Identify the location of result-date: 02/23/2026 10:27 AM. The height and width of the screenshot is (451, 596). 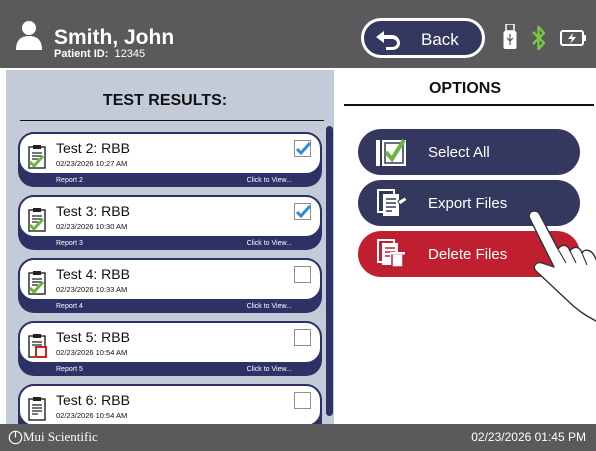
(92, 163).